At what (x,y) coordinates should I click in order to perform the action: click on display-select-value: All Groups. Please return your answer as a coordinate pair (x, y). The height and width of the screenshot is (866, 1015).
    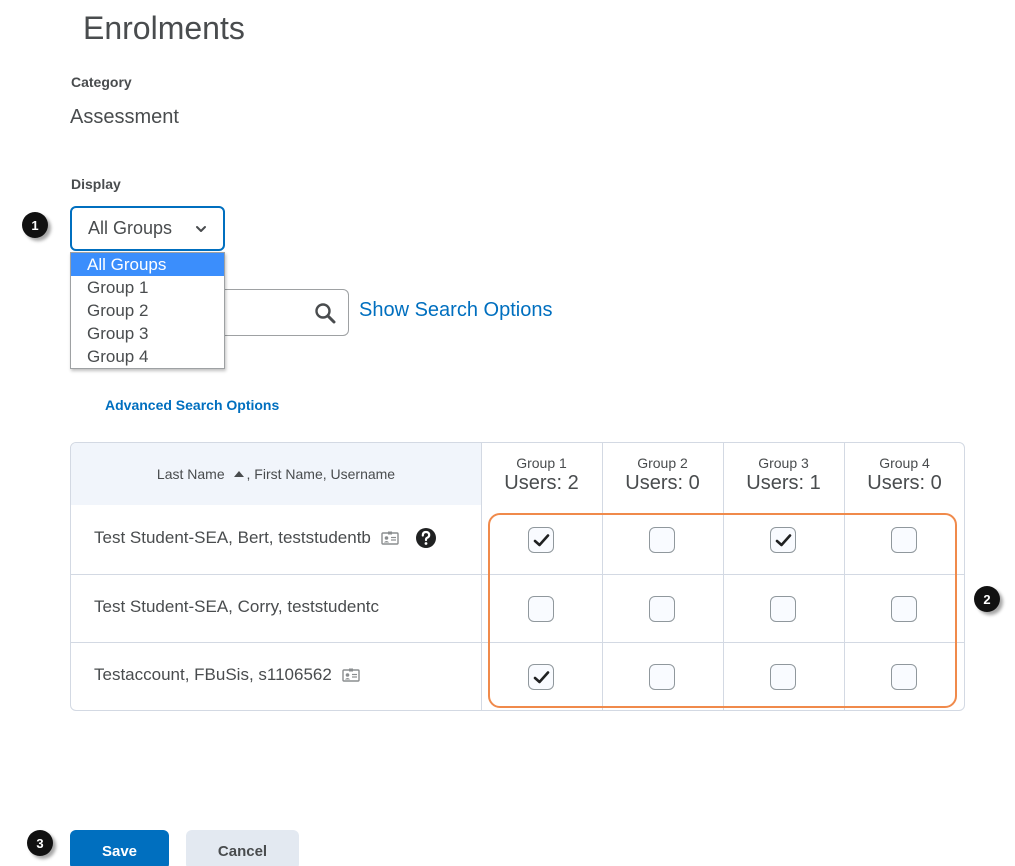
    Looking at the image, I should click on (130, 228).